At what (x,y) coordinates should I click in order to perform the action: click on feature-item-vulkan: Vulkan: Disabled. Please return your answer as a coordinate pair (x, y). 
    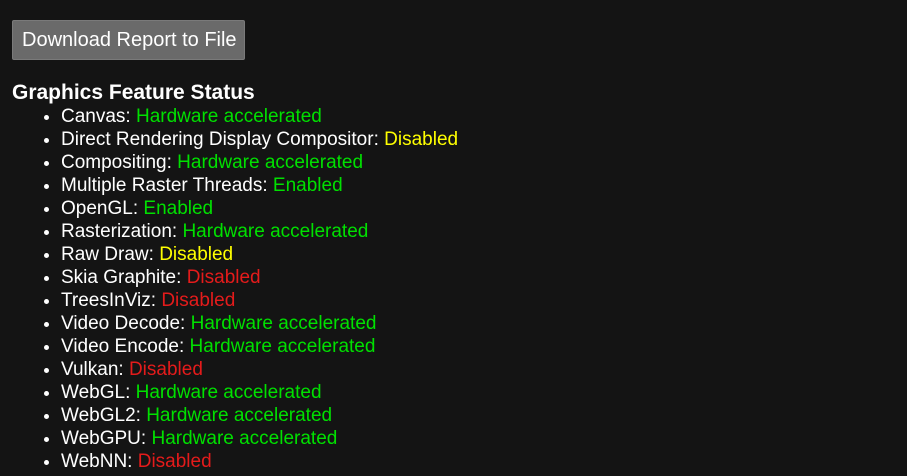
    Looking at the image, I should click on (259, 369).